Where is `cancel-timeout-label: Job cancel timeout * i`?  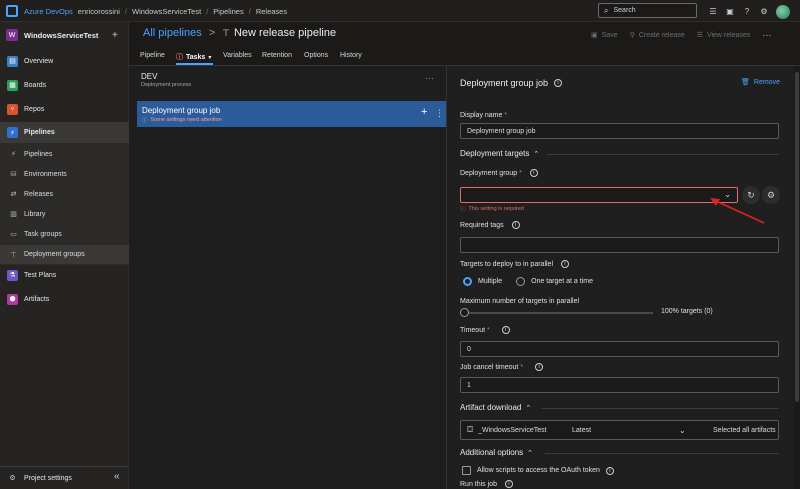
cancel-timeout-label: Job cancel timeout * i is located at coordinates (502, 367).